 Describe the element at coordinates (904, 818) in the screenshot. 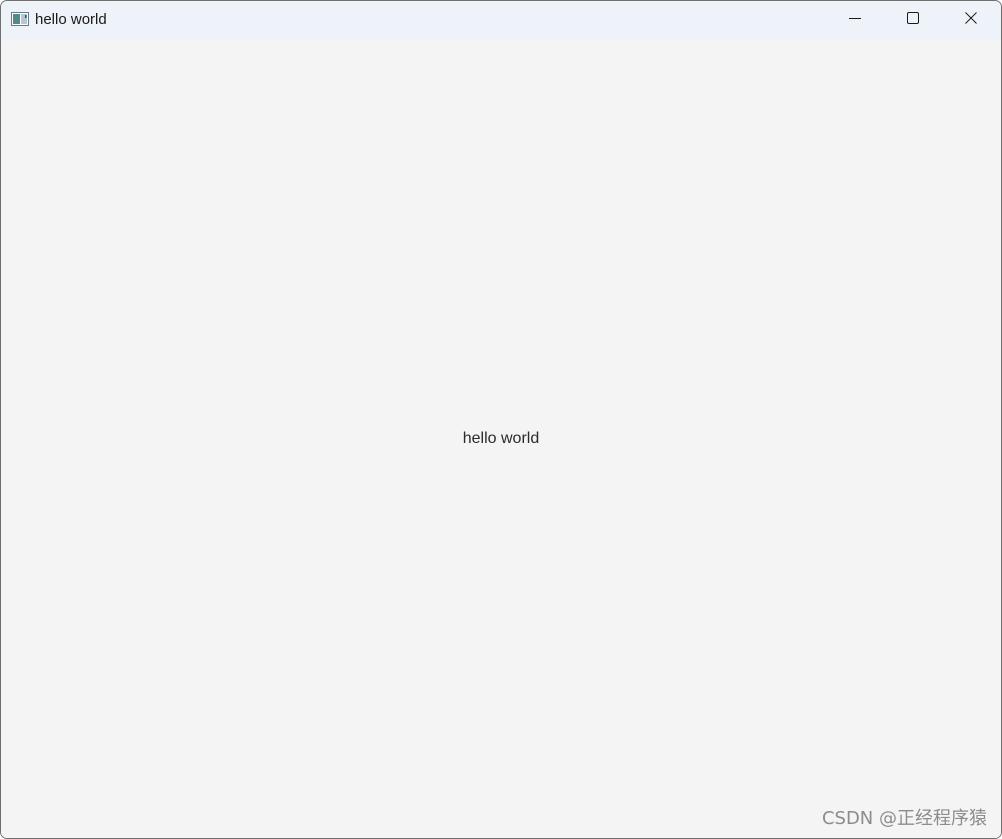

I see `watermark: CSDN @正经程序猿` at that location.